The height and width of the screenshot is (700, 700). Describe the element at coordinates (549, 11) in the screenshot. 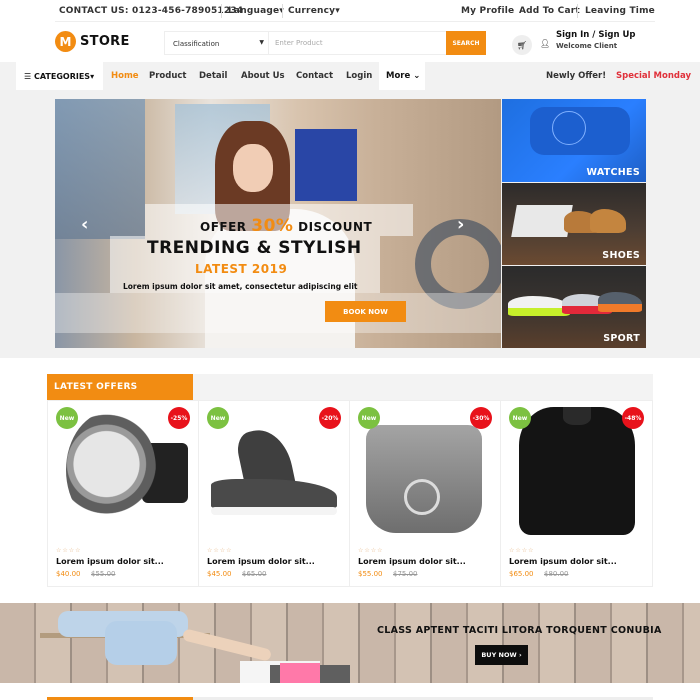

I see `add-to-cart-link: Add To Cart` at that location.